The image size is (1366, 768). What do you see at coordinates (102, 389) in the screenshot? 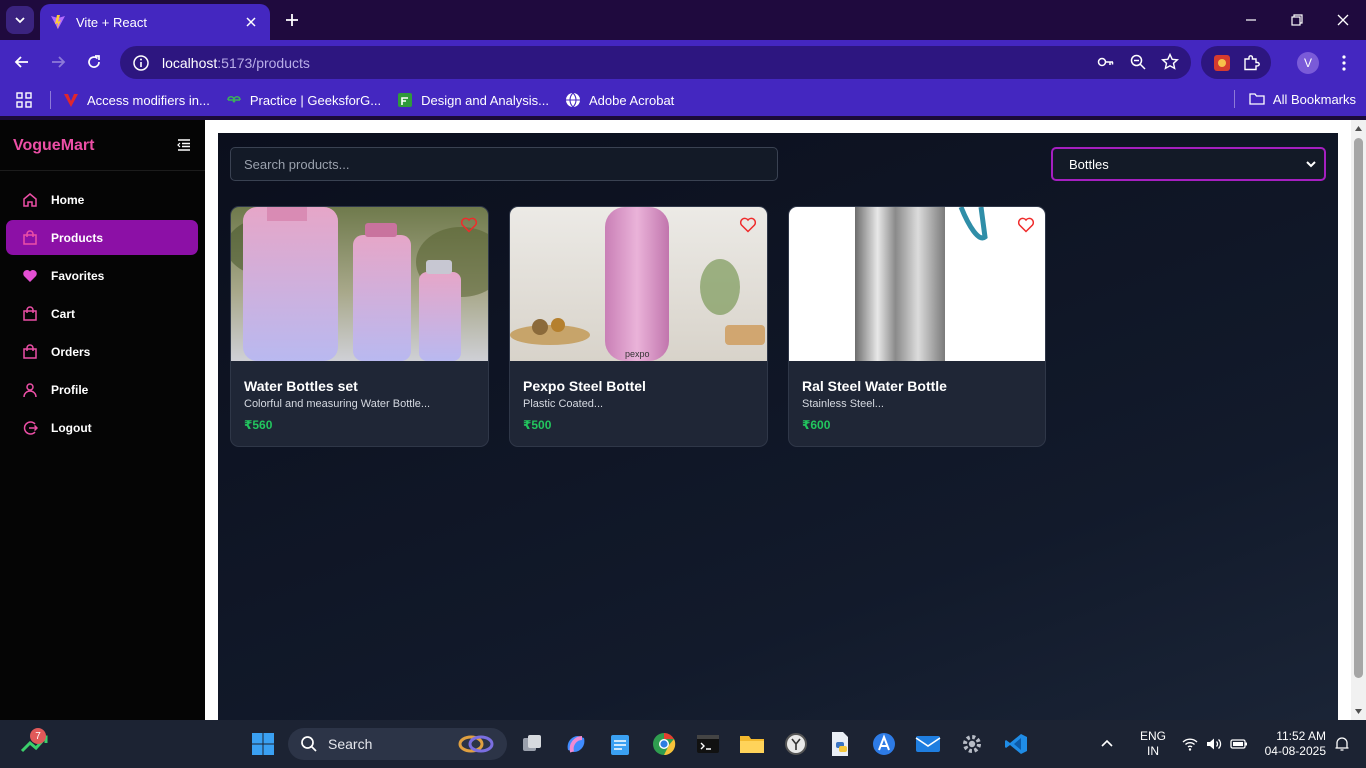
I see `sidebar-item-profile: Profile` at bounding box center [102, 389].